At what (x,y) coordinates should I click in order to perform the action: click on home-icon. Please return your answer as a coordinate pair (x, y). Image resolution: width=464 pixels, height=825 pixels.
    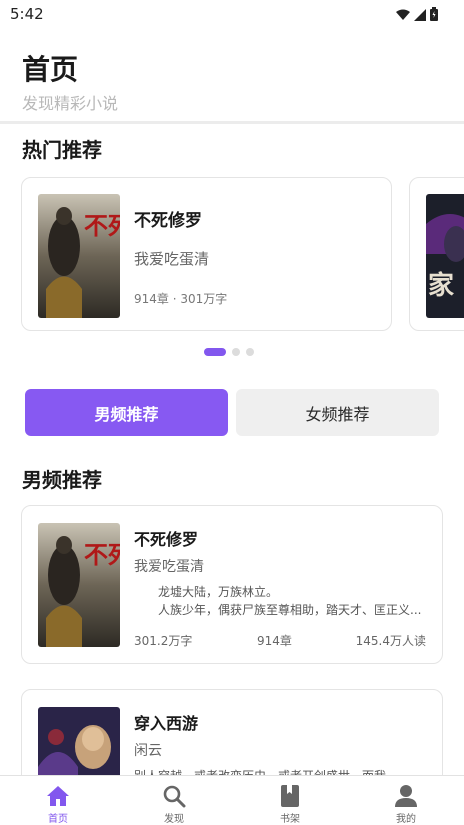
    Looking at the image, I should click on (58, 796).